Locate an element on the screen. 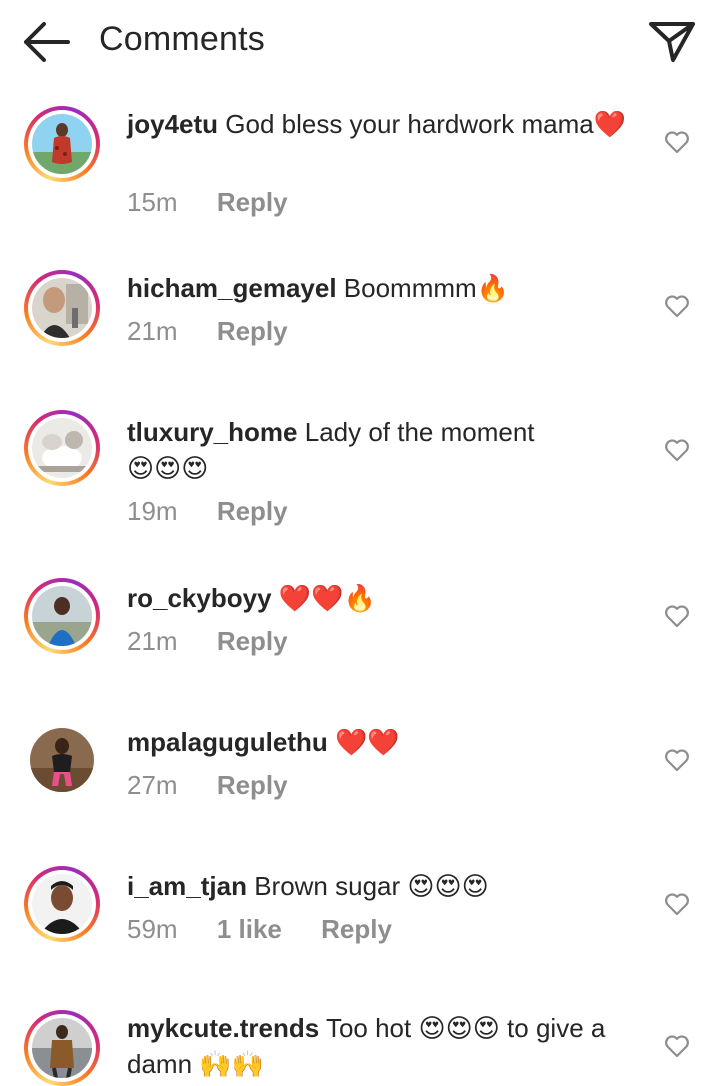 This screenshot has width=720, height=1086. comment-username: mpalagugulethu is located at coordinates (227, 742).